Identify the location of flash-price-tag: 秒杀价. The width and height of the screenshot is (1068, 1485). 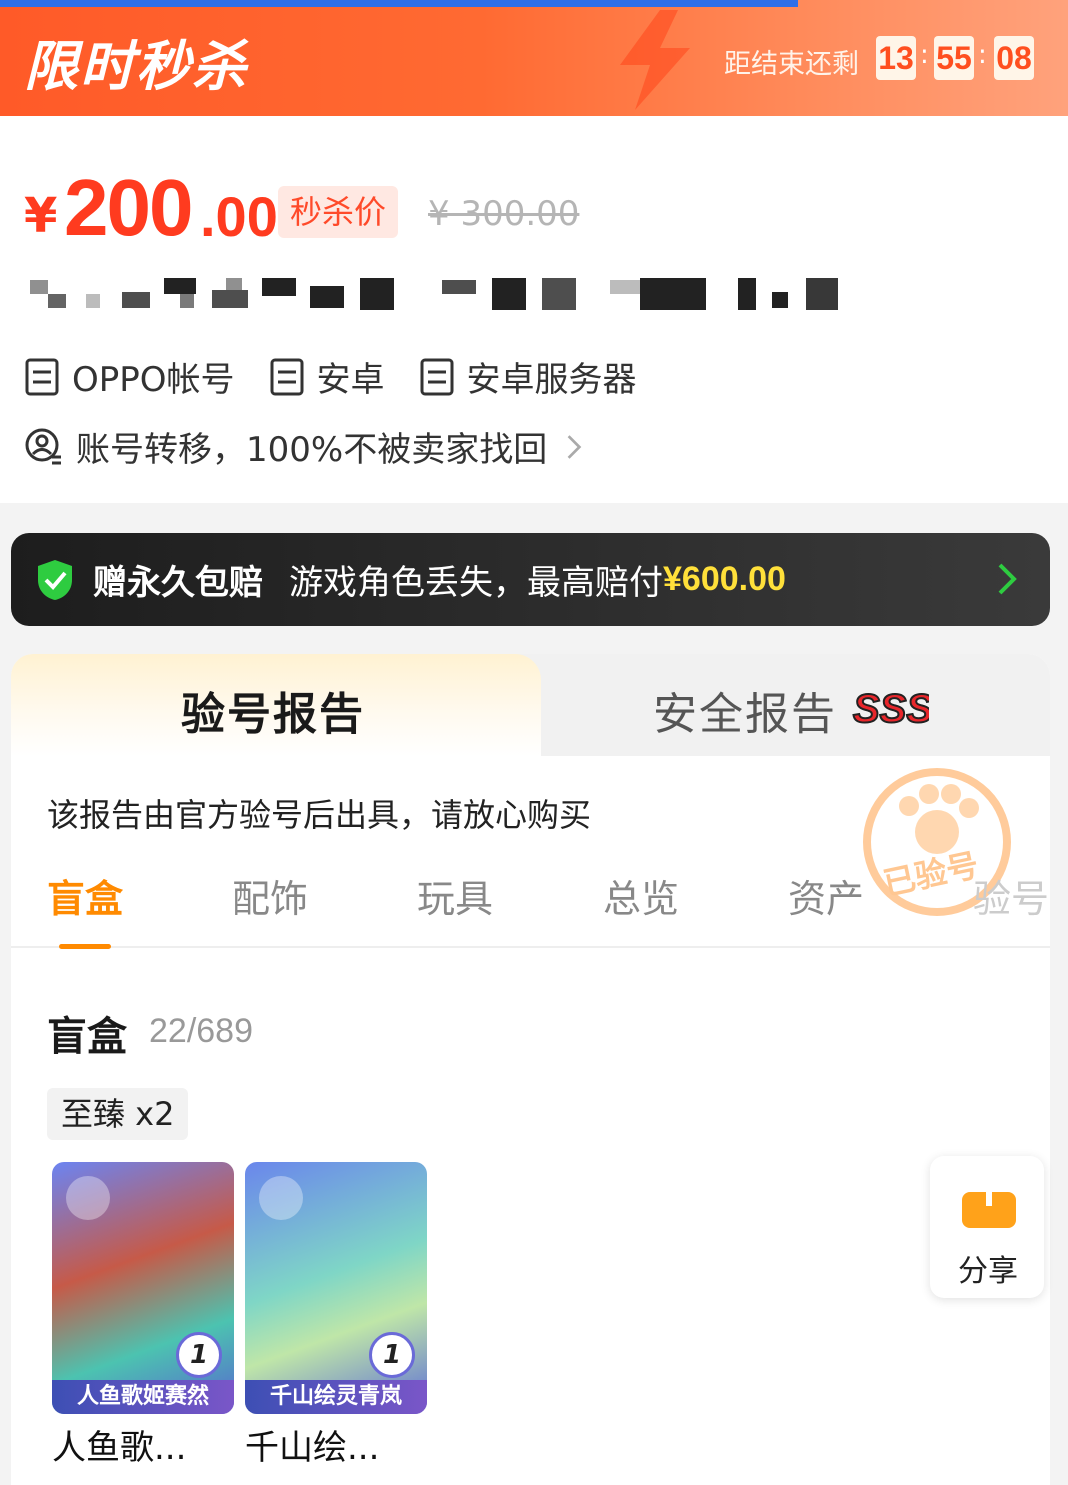
(338, 212).